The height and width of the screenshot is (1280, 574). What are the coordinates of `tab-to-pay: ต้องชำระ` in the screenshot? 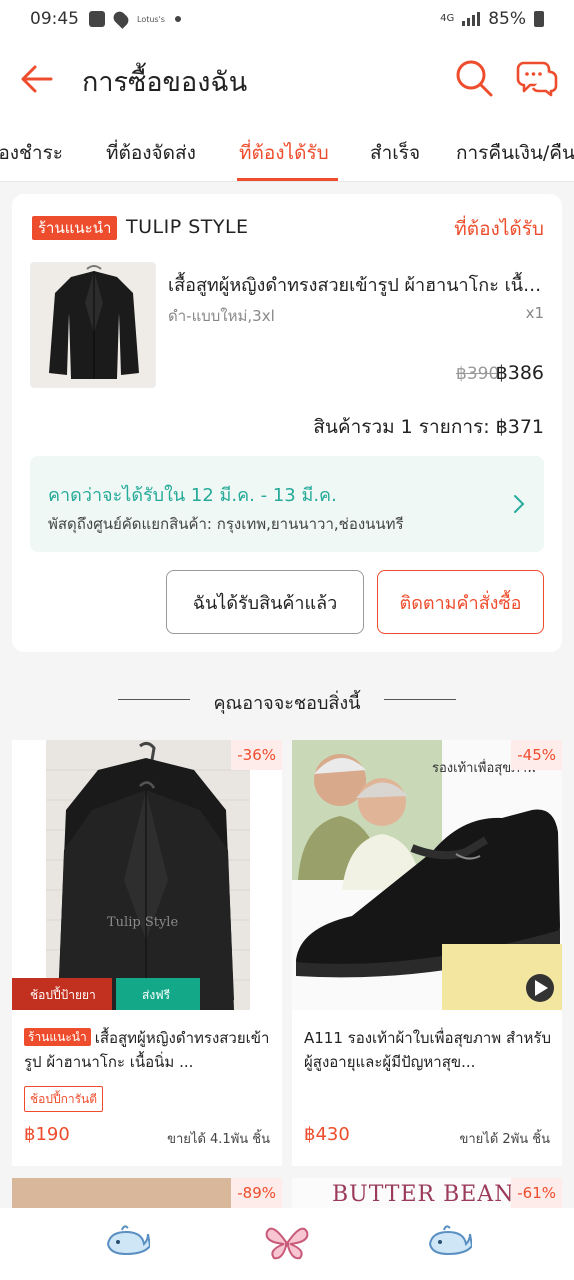 It's located at (31, 153).